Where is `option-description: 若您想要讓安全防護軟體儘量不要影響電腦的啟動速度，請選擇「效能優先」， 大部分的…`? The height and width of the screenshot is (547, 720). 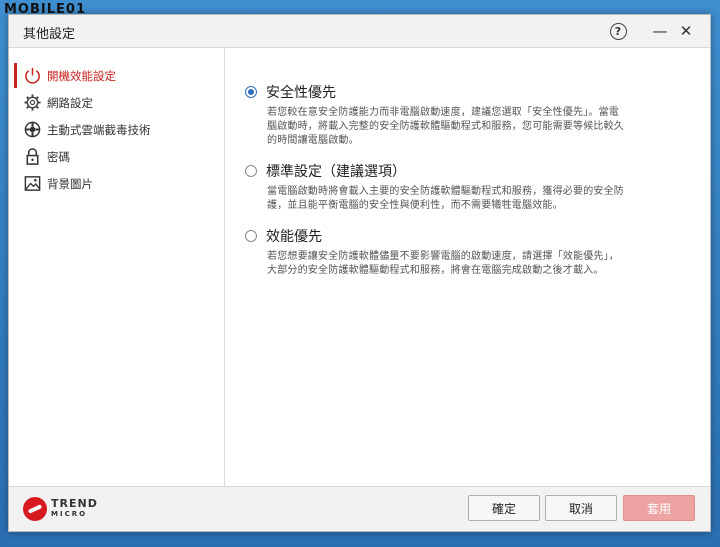
option-description: 若您想要讓安全防護軟體儘量不要影響電腦的啟動速度，請選擇「效能優先」， 大部分的… is located at coordinates (443, 263).